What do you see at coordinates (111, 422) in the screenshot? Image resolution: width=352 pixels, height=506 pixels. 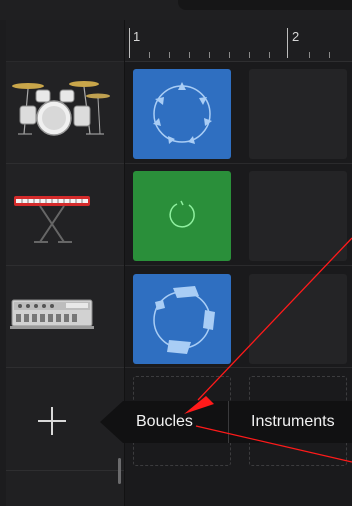 I see `popup-arrow` at bounding box center [111, 422].